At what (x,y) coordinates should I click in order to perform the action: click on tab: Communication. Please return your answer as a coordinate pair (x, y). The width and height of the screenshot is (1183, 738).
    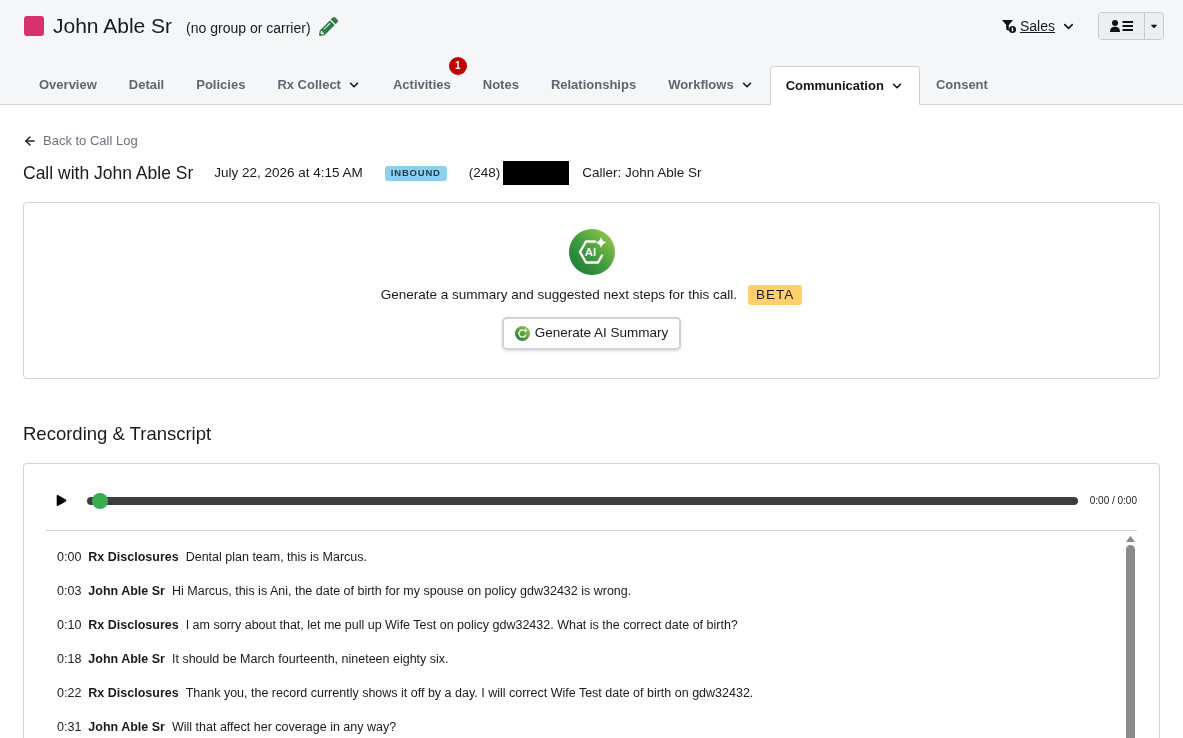
    Looking at the image, I should click on (844, 85).